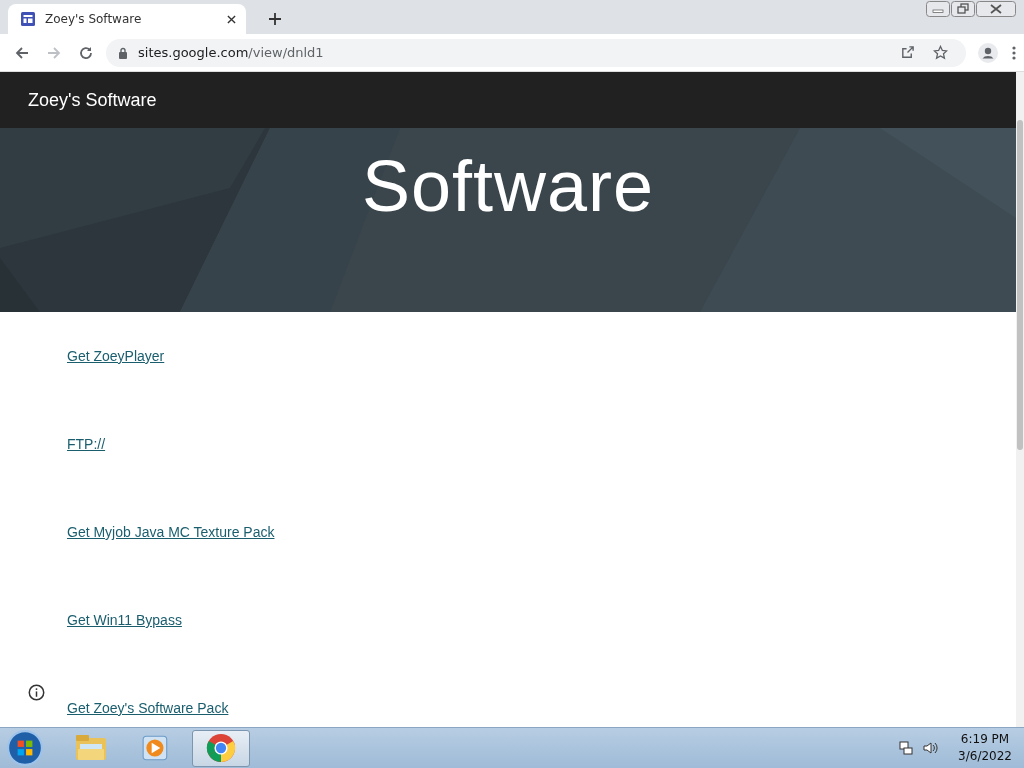 The image size is (1024, 768). What do you see at coordinates (86, 444) in the screenshot?
I see `download-link: FTP://` at bounding box center [86, 444].